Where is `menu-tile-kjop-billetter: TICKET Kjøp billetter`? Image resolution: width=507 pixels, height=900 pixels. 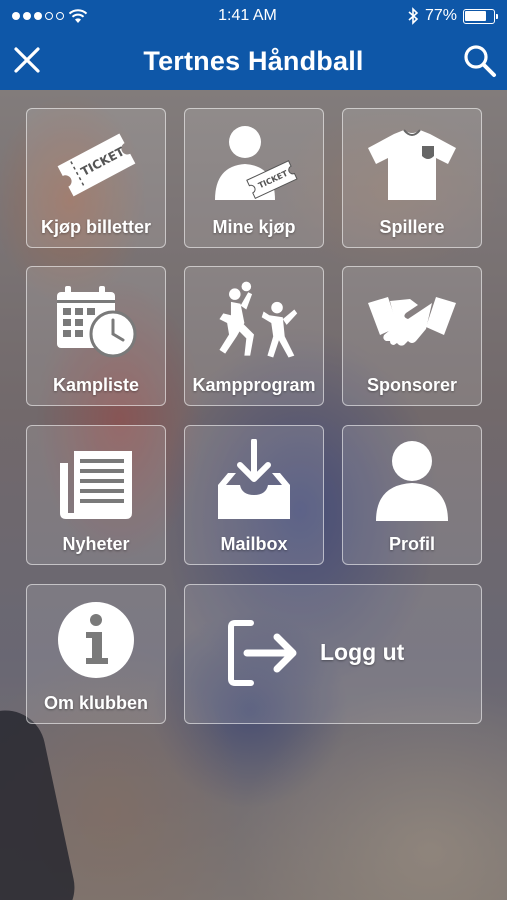 menu-tile-kjop-billetter: TICKET Kjøp billetter is located at coordinates (96, 178).